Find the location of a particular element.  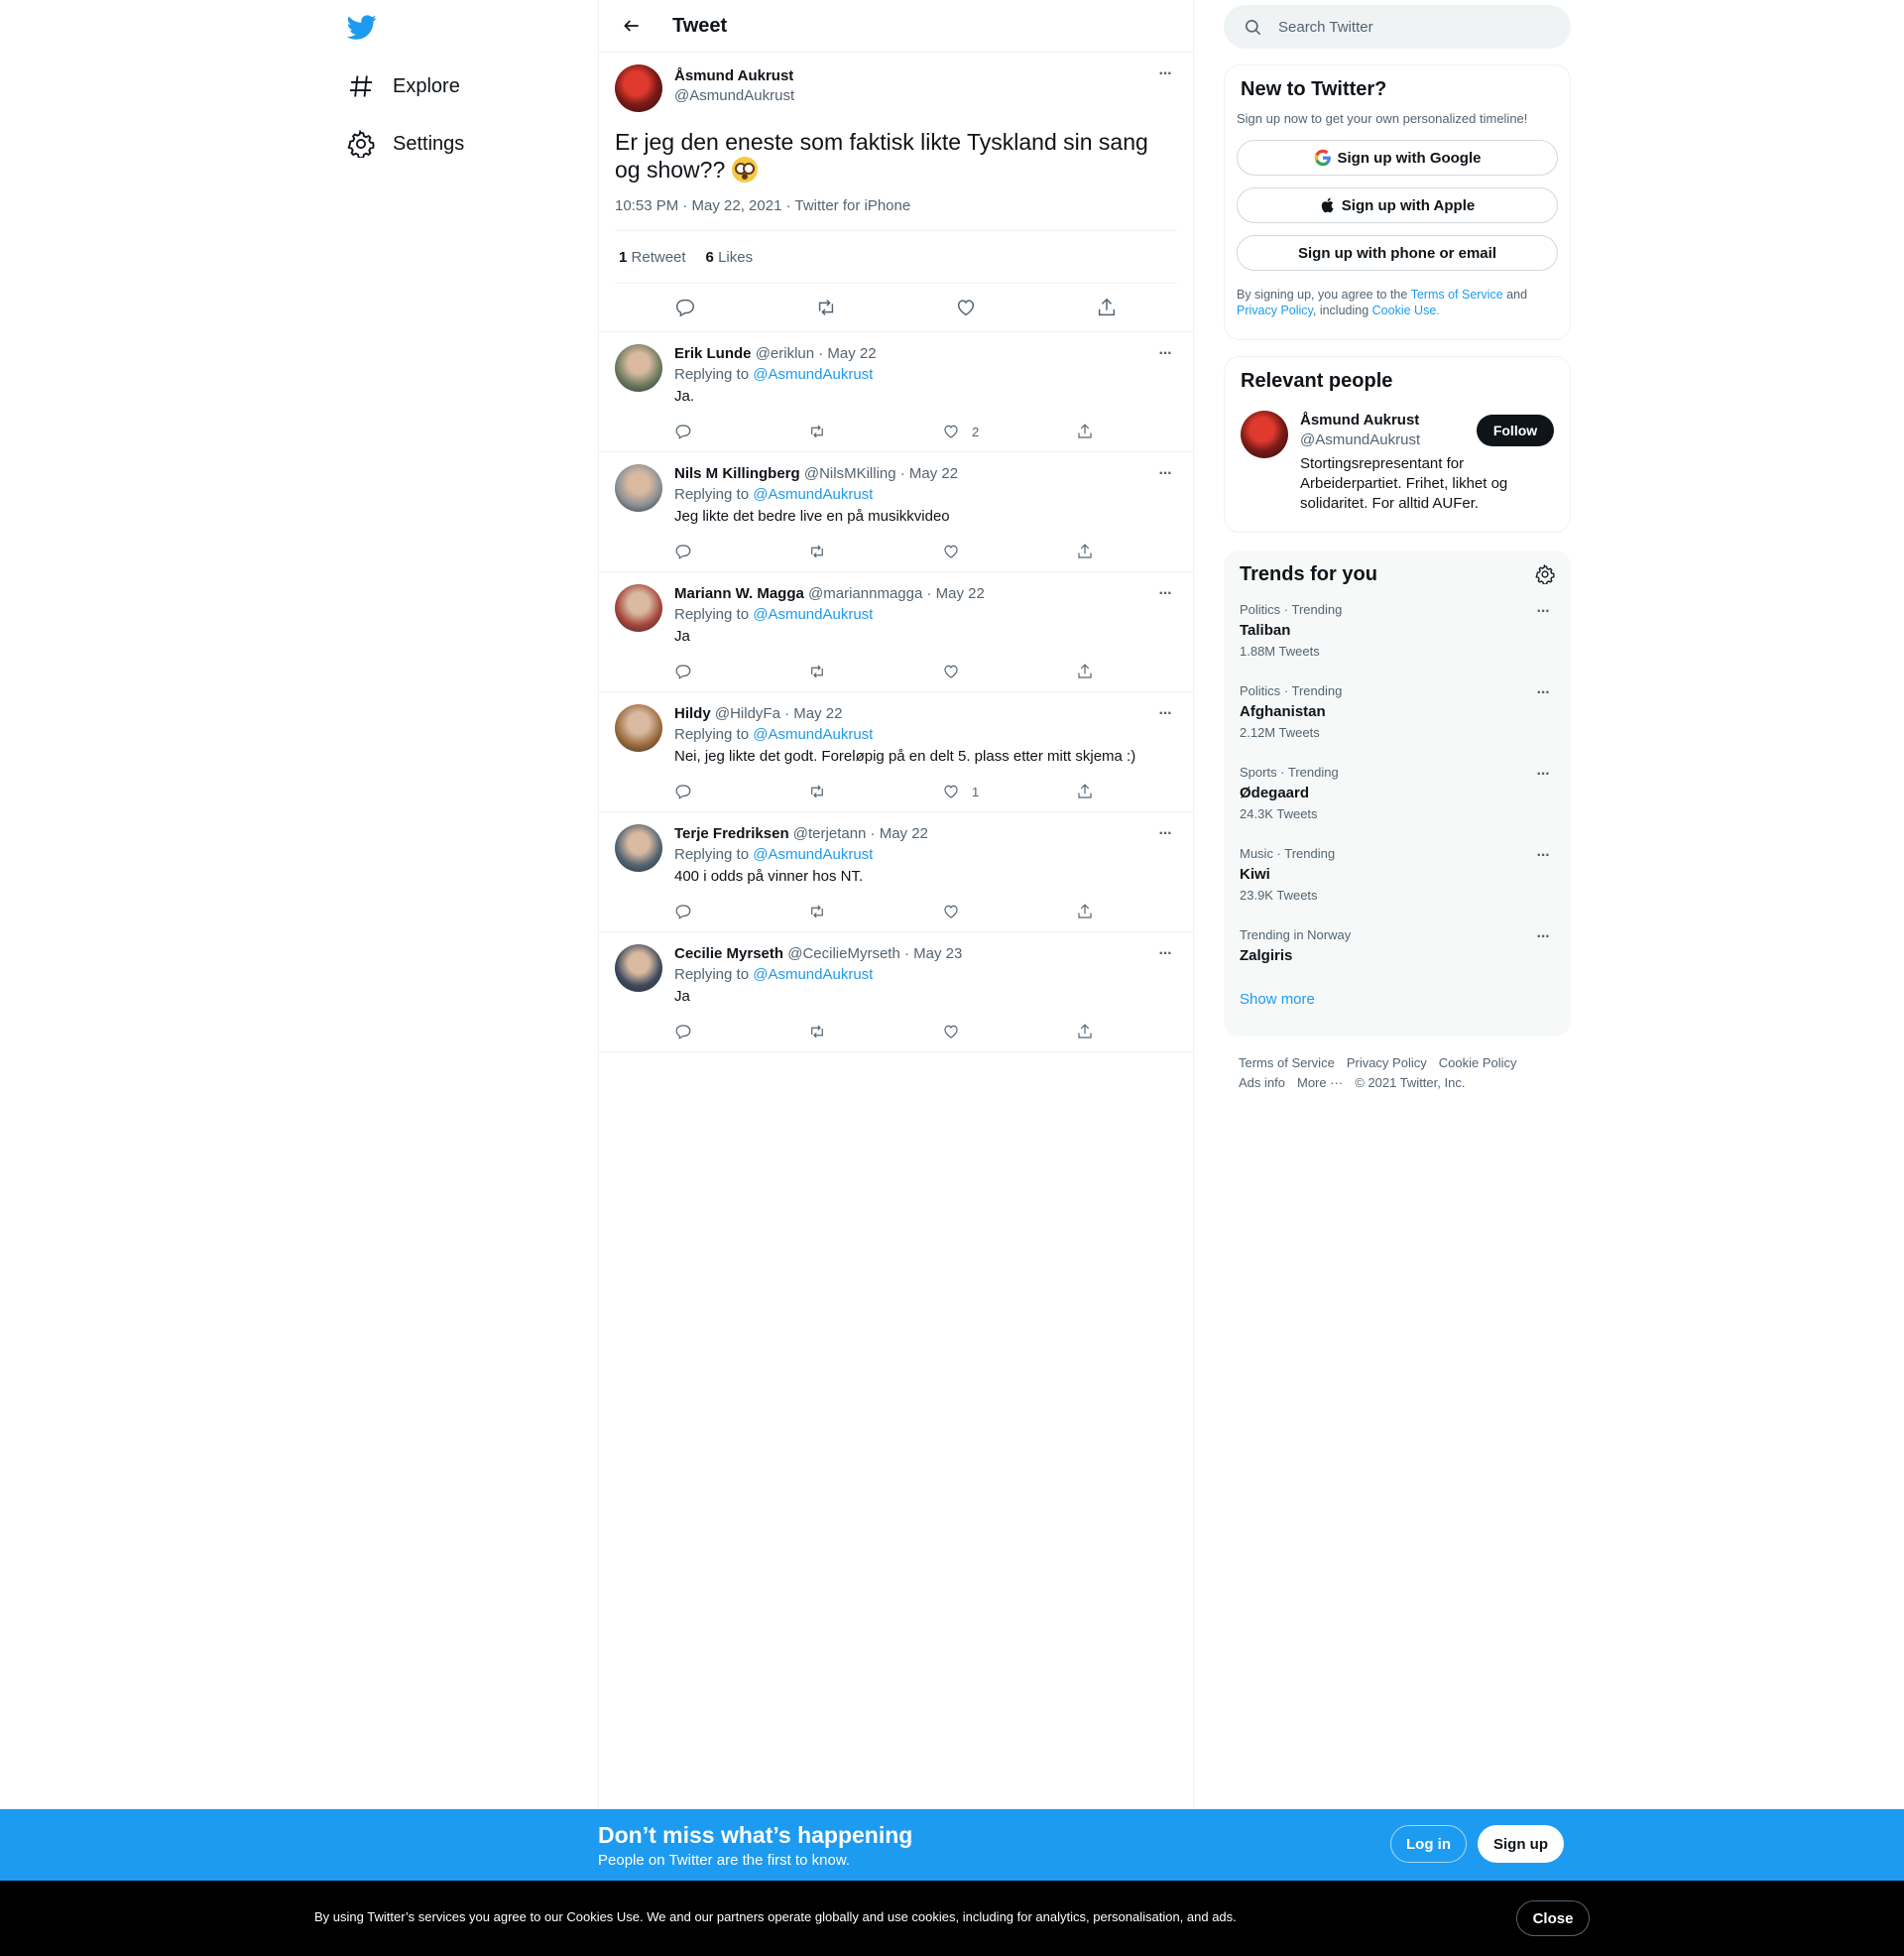

nav-settings: Settings is located at coordinates (405, 144).